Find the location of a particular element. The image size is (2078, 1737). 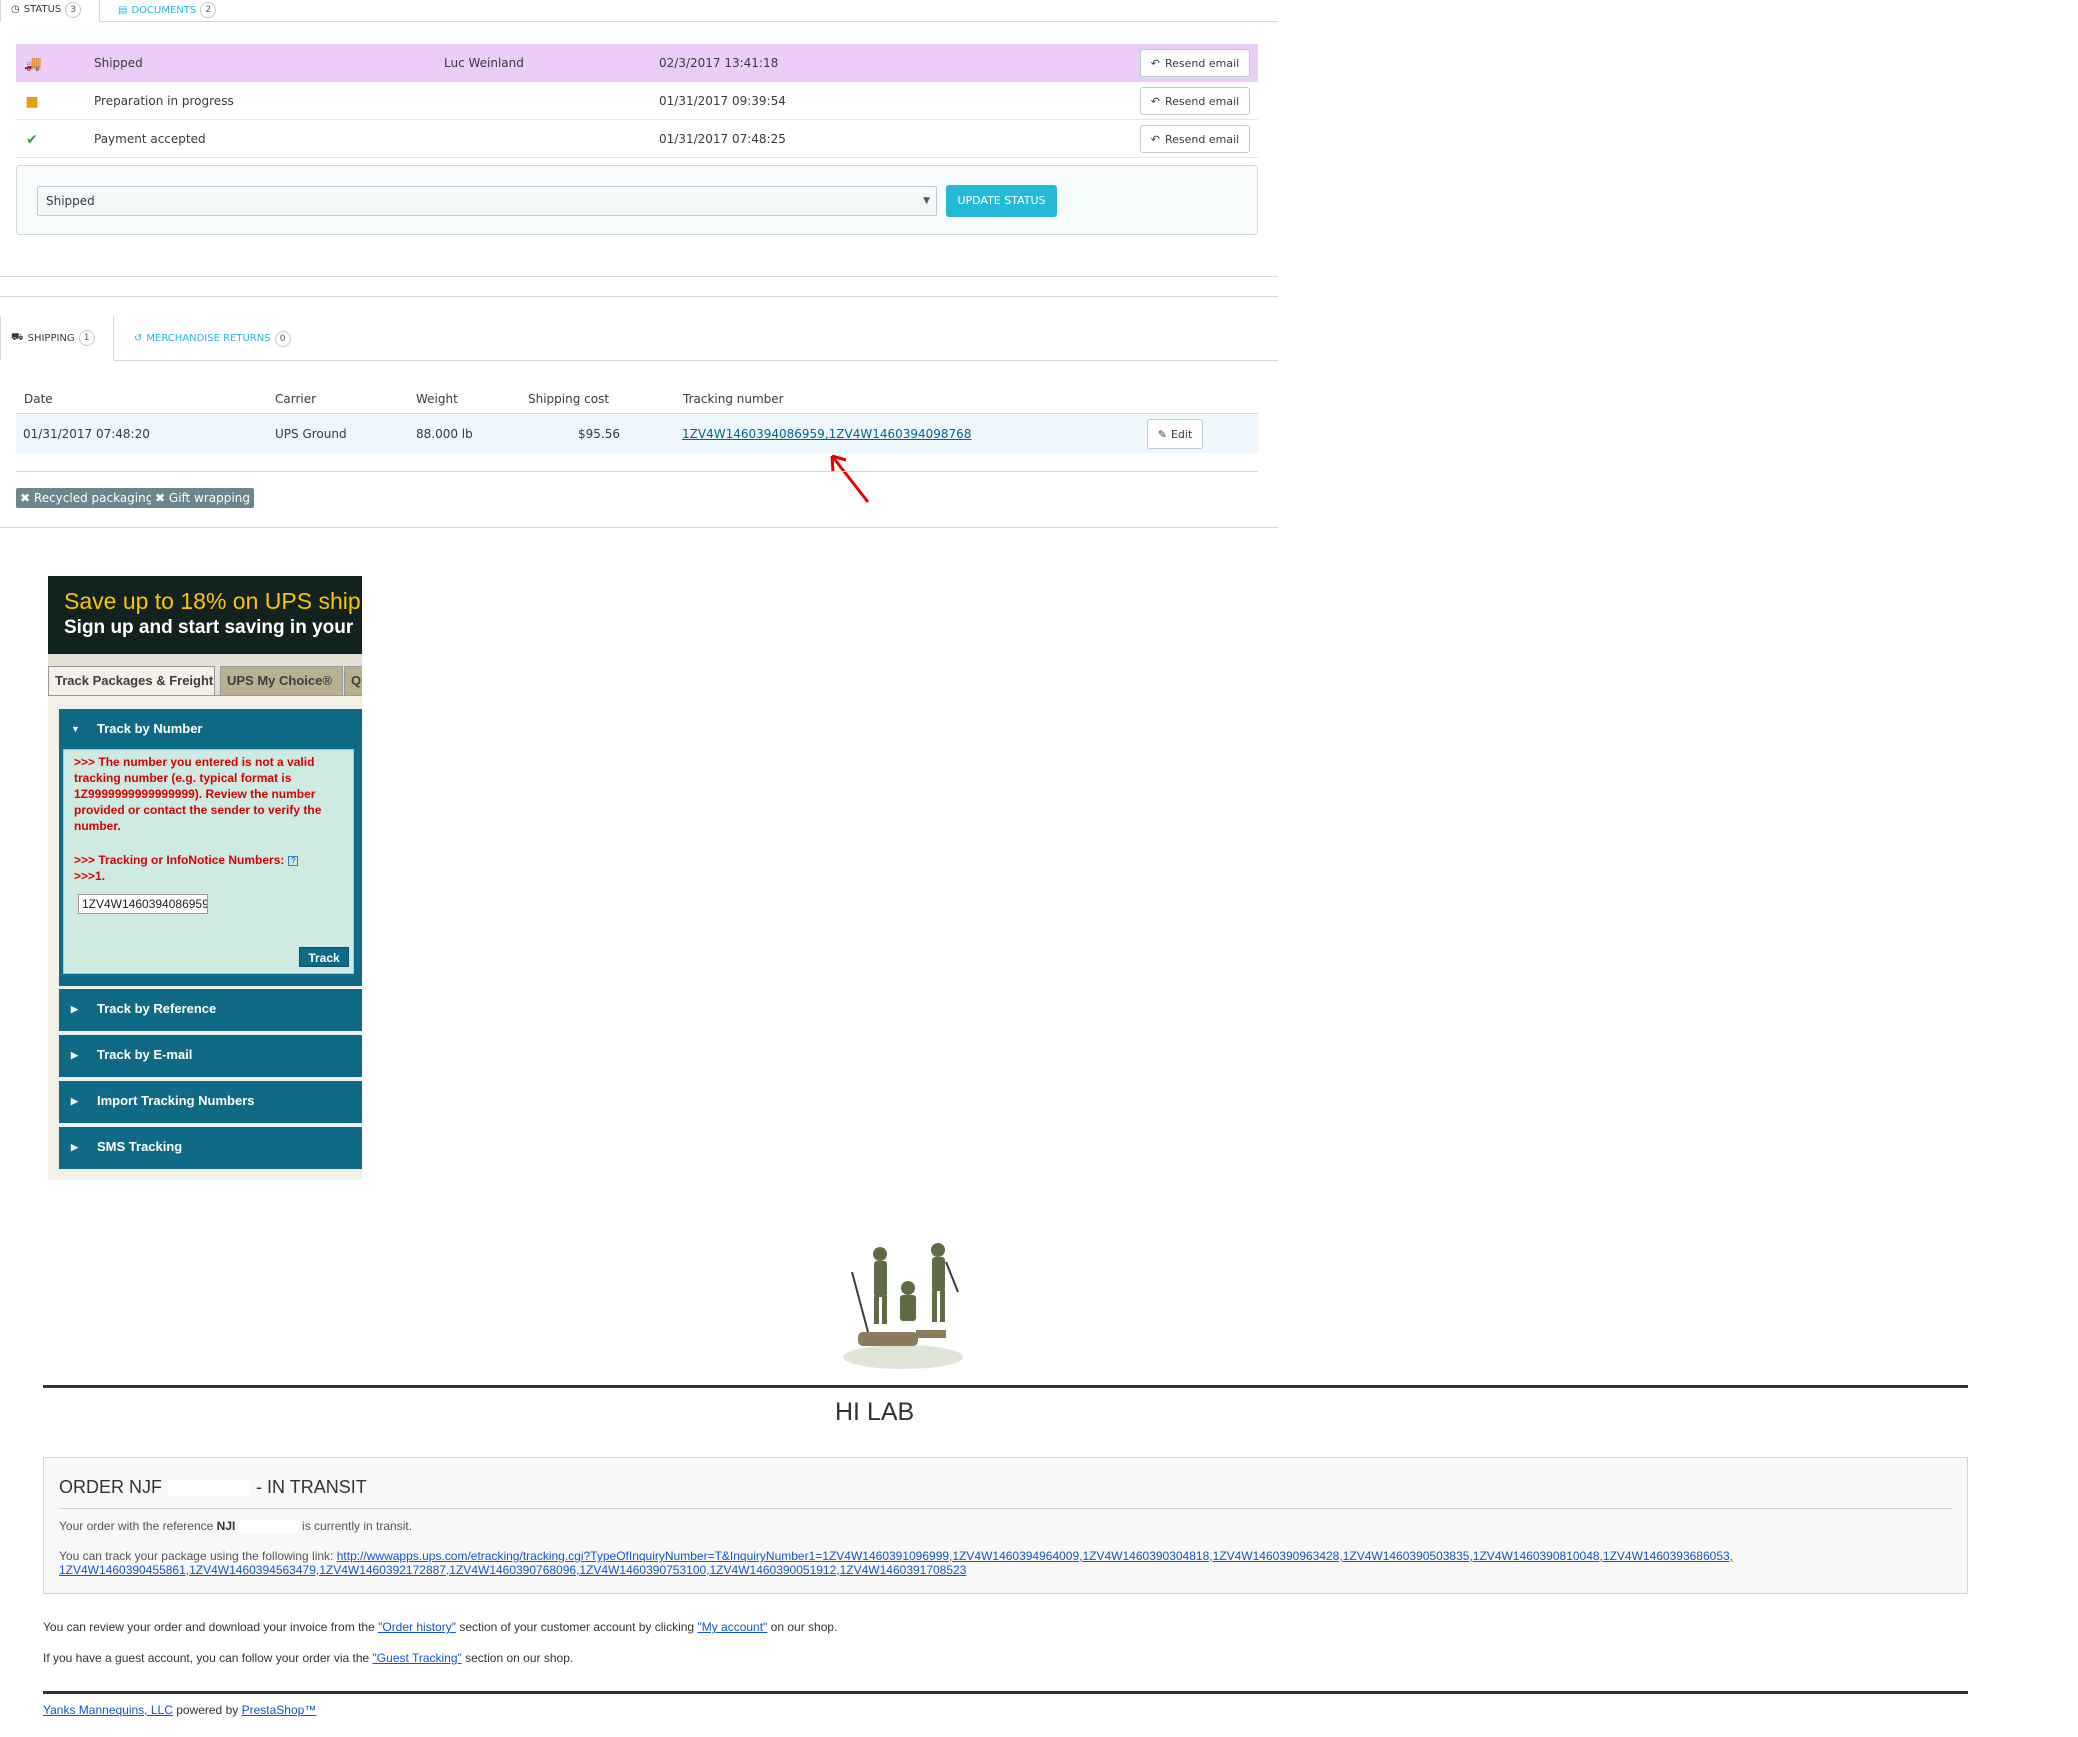

check-icon: ✔ is located at coordinates (32, 140).